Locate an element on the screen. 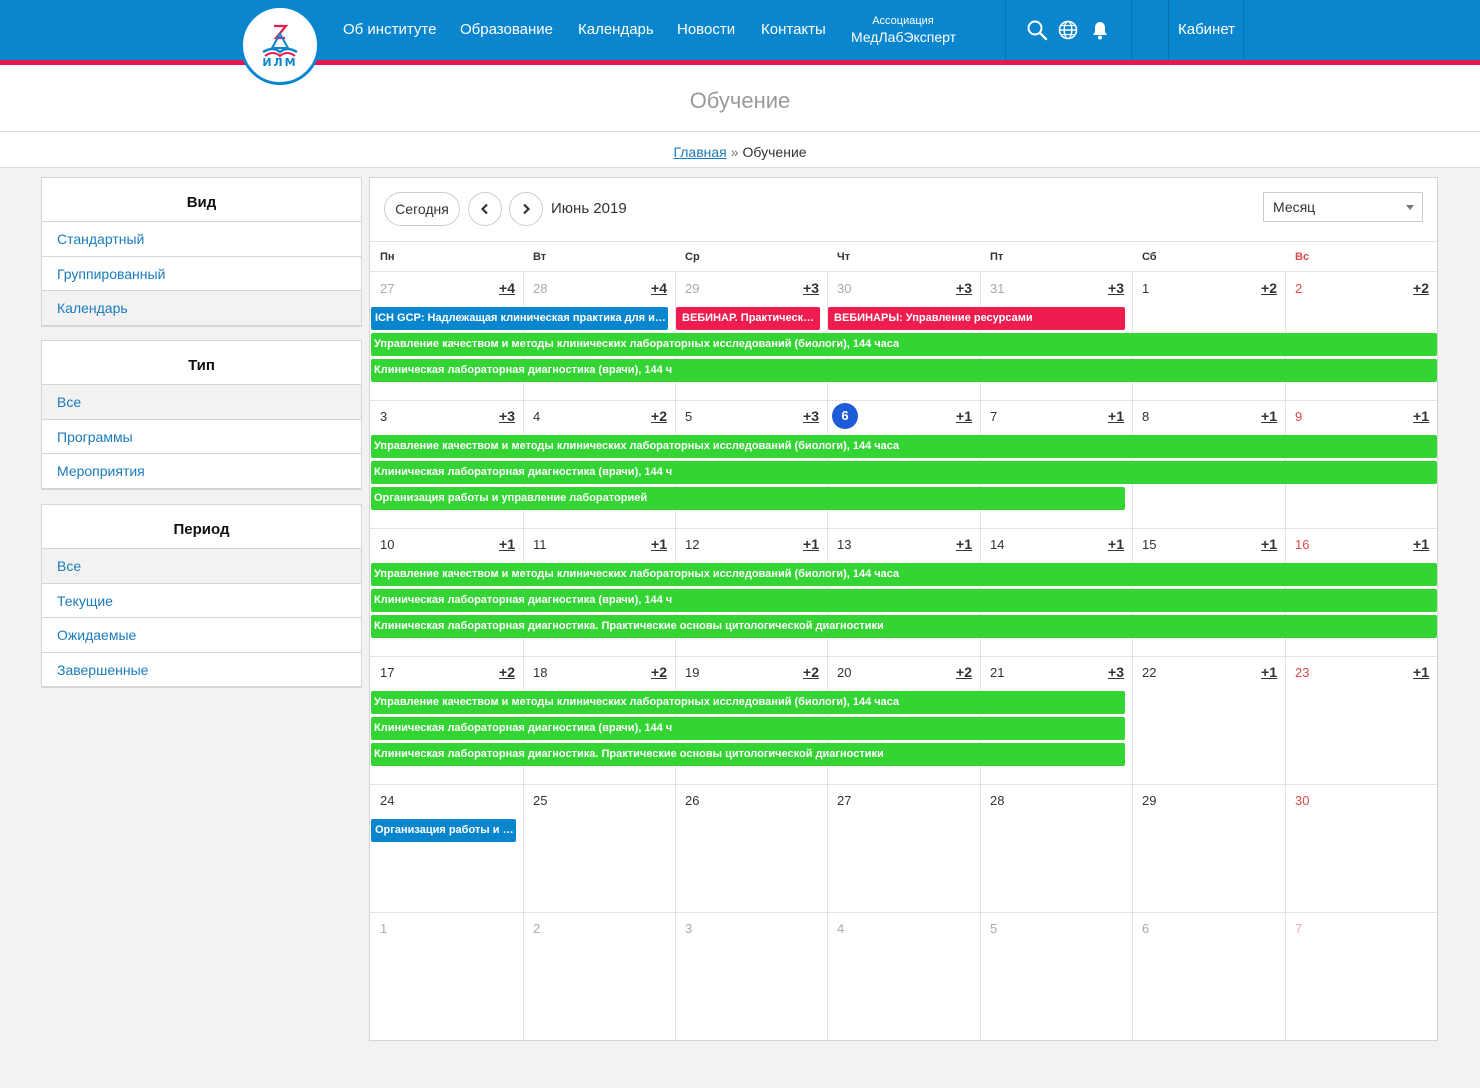  type-programs: Программы is located at coordinates (201, 437).